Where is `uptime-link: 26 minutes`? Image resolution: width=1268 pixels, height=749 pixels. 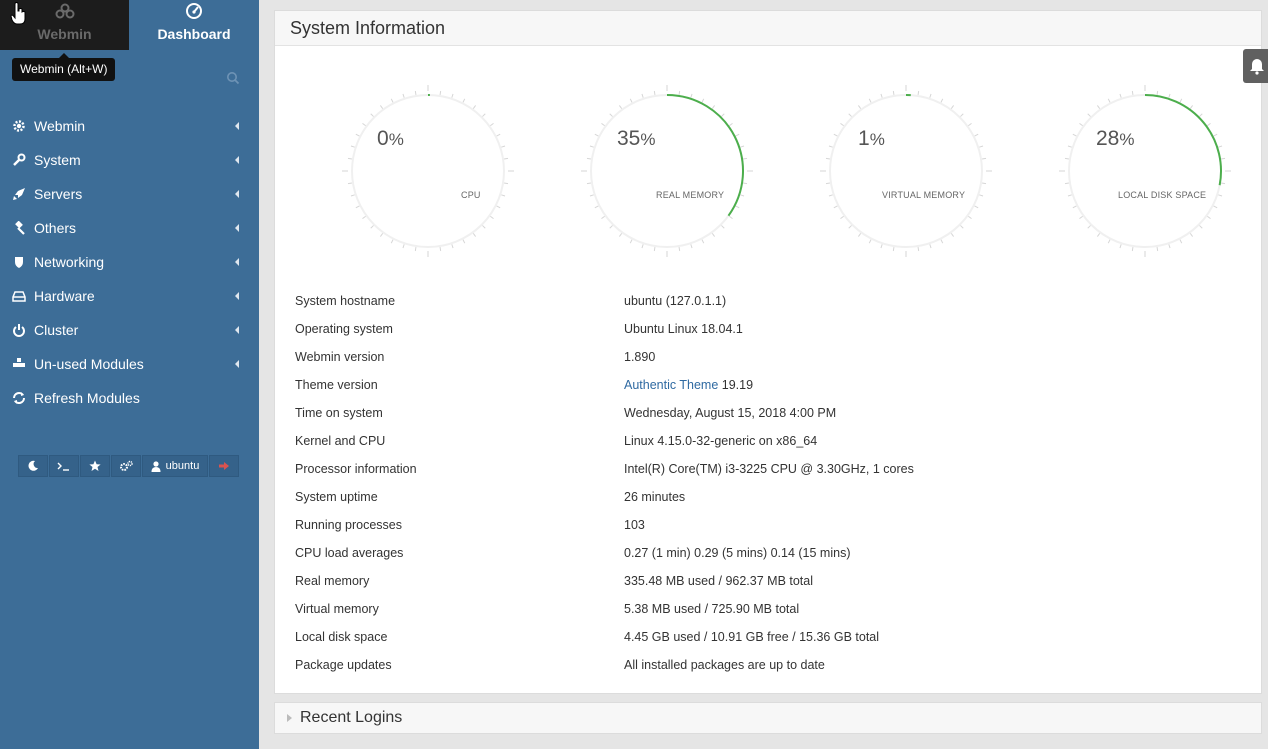
uptime-link: 26 minutes is located at coordinates (654, 497).